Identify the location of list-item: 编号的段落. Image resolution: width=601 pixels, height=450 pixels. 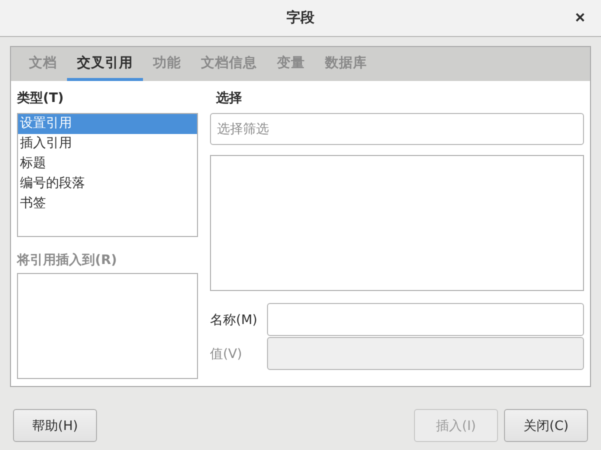
(107, 184).